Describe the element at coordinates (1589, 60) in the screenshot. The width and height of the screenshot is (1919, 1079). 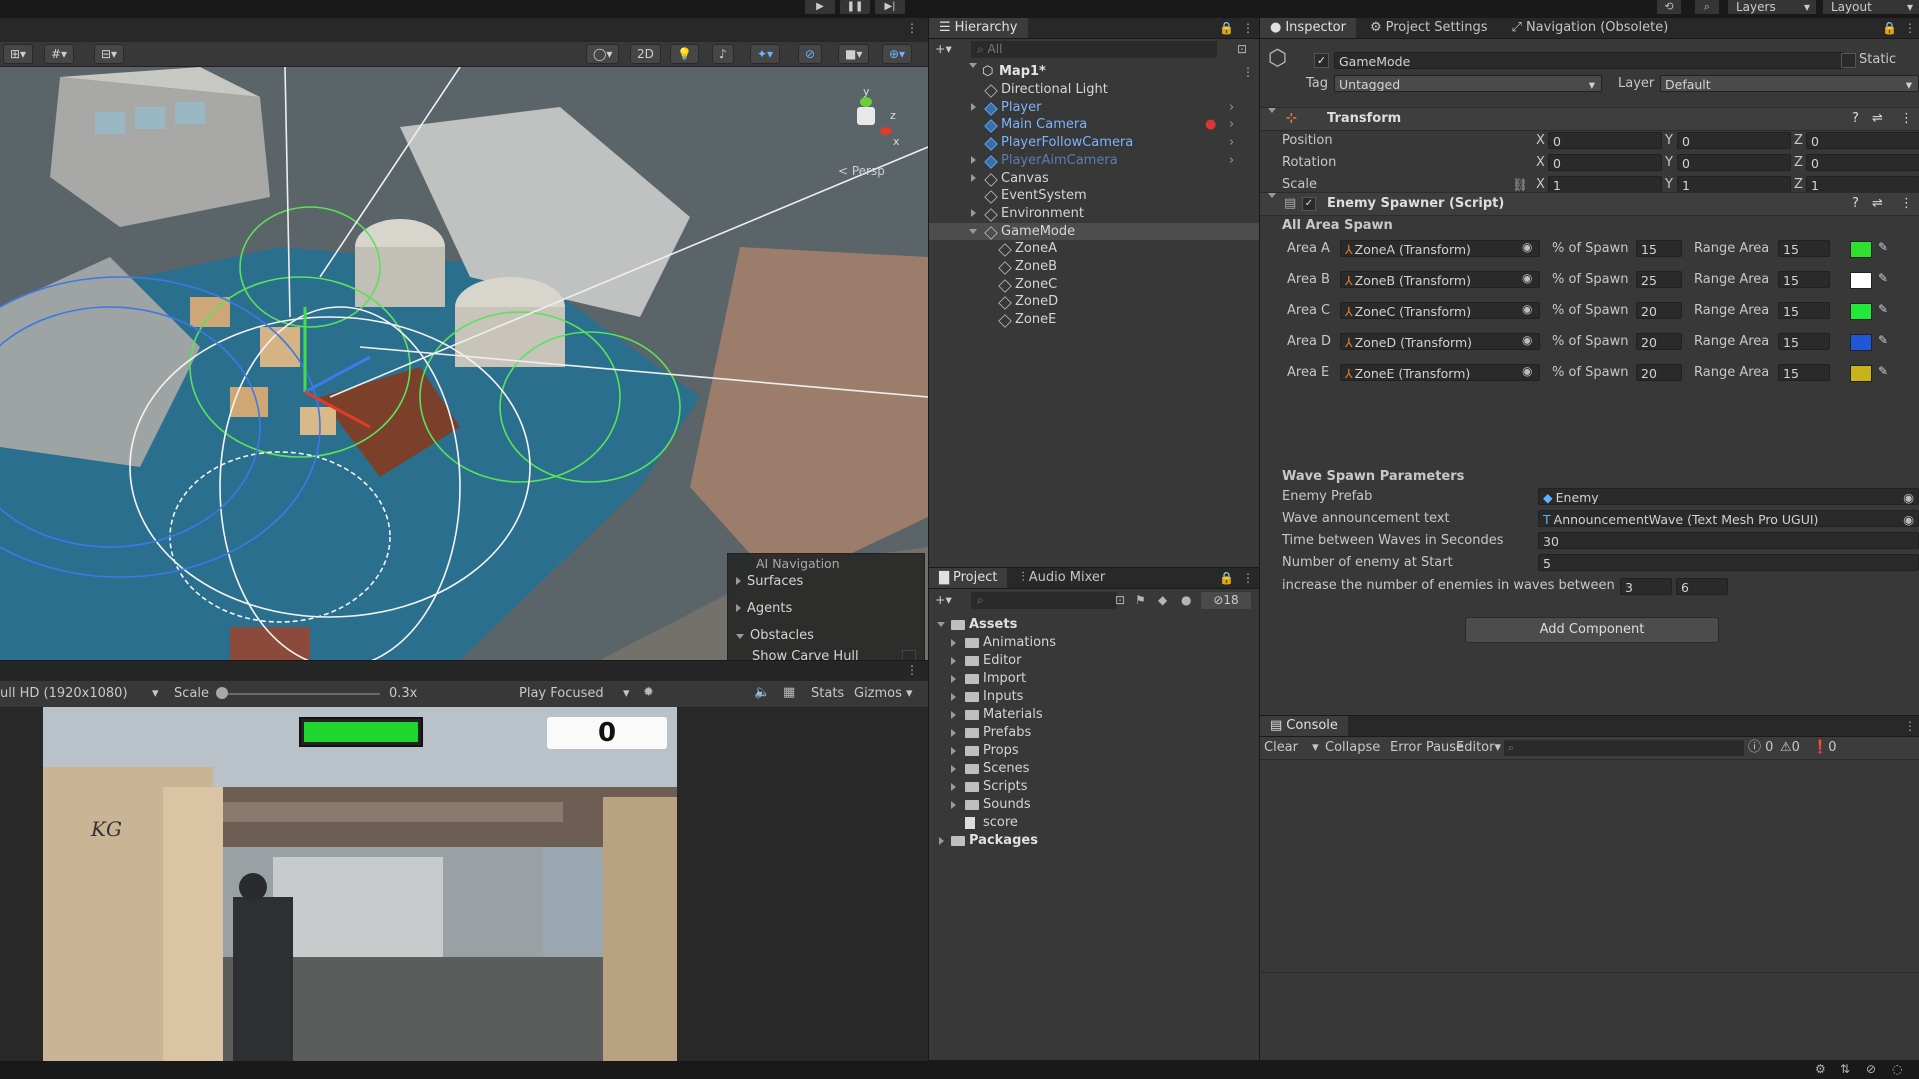
I see `object-name-field: GameMode` at that location.